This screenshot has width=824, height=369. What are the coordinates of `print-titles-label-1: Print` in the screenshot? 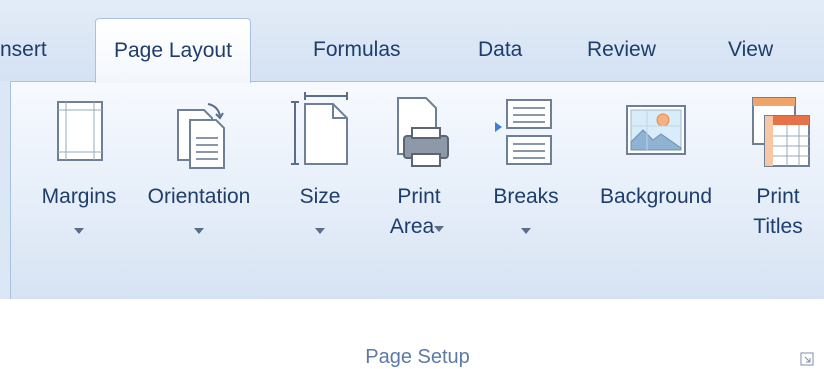 It's located at (778, 196).